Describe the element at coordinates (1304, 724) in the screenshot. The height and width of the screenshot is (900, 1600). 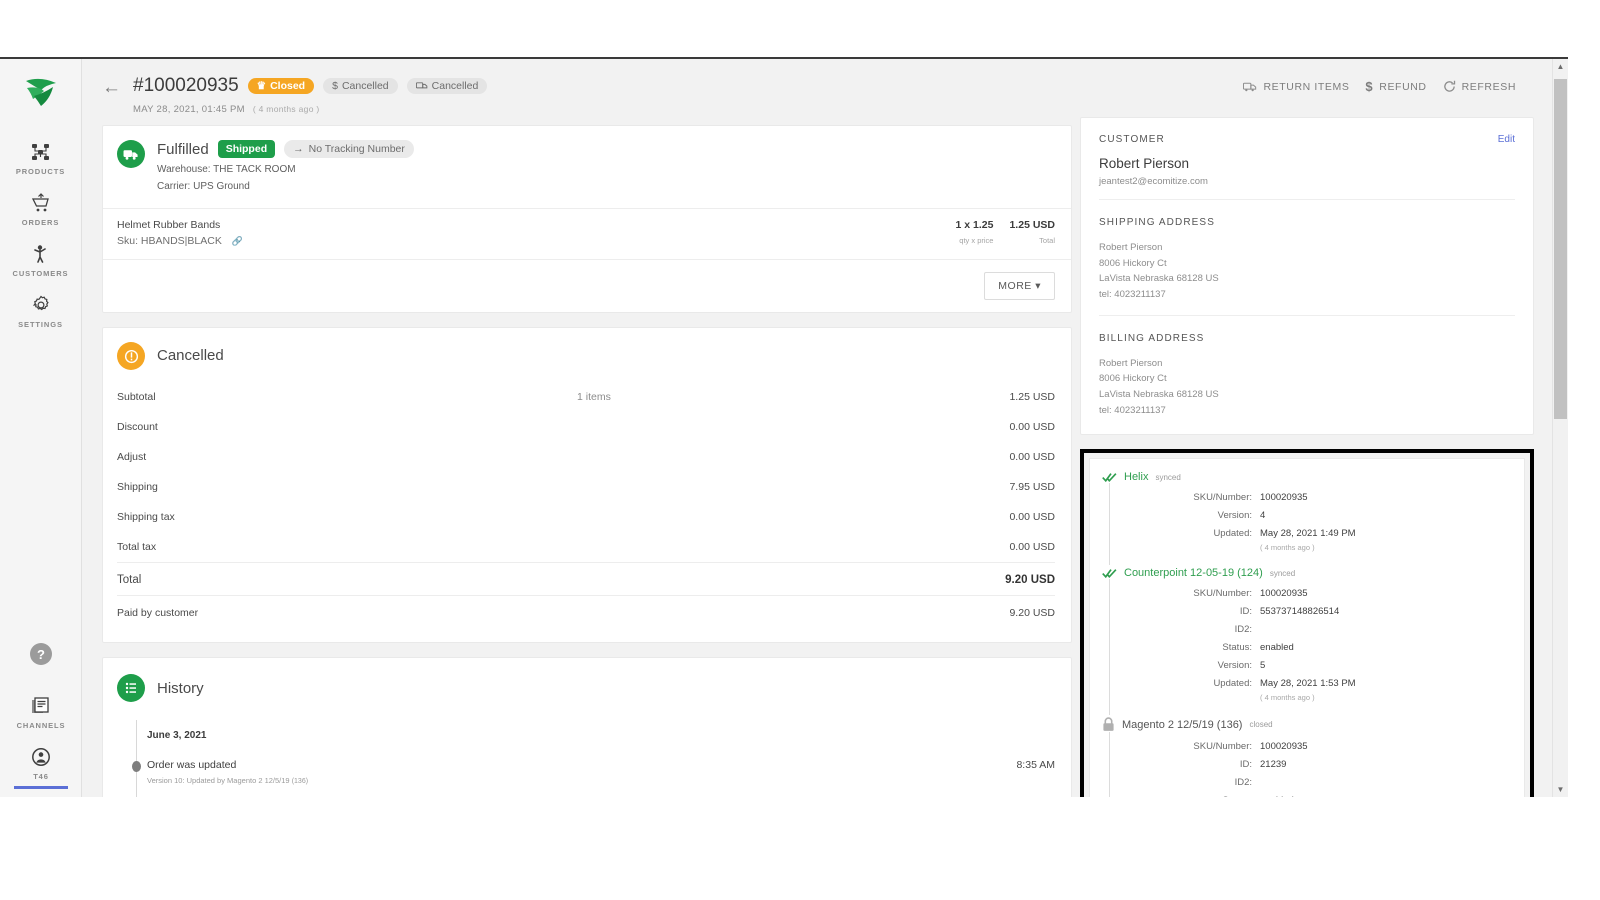
I see `sync-group-header: Magento 2 12/5/19 (136) closed` at that location.